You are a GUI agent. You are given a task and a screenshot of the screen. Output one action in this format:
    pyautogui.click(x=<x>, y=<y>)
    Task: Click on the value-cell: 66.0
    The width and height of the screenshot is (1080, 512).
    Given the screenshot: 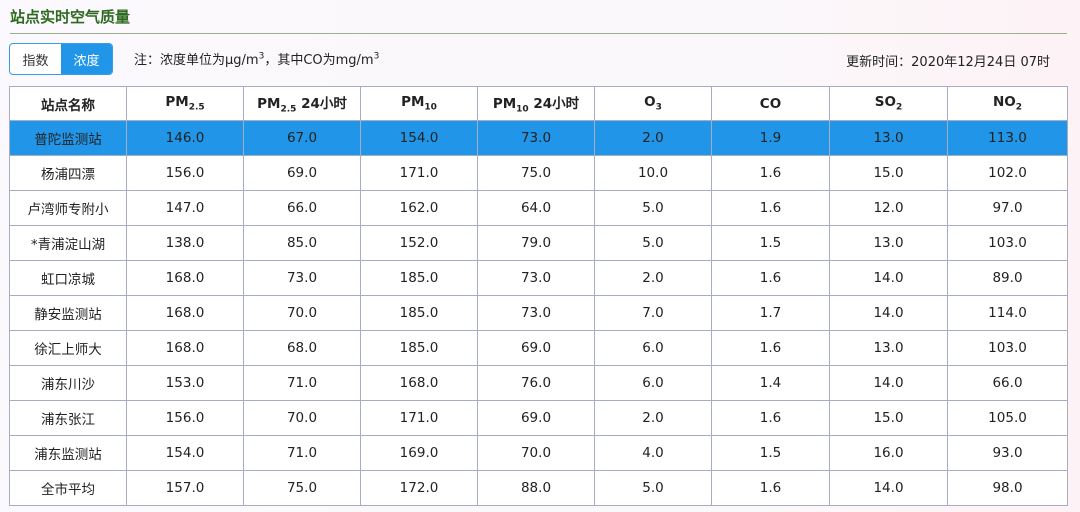 What is the action you would take?
    pyautogui.click(x=1007, y=383)
    